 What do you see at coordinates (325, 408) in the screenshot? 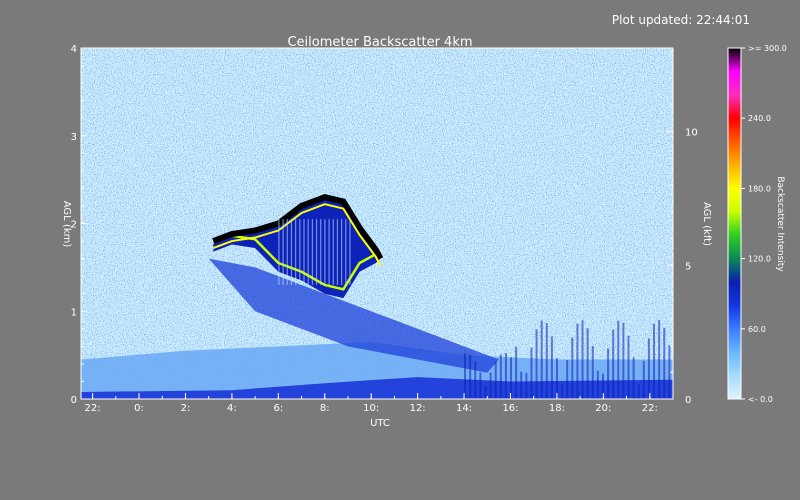
I see `x-tick-label: 8:` at bounding box center [325, 408].